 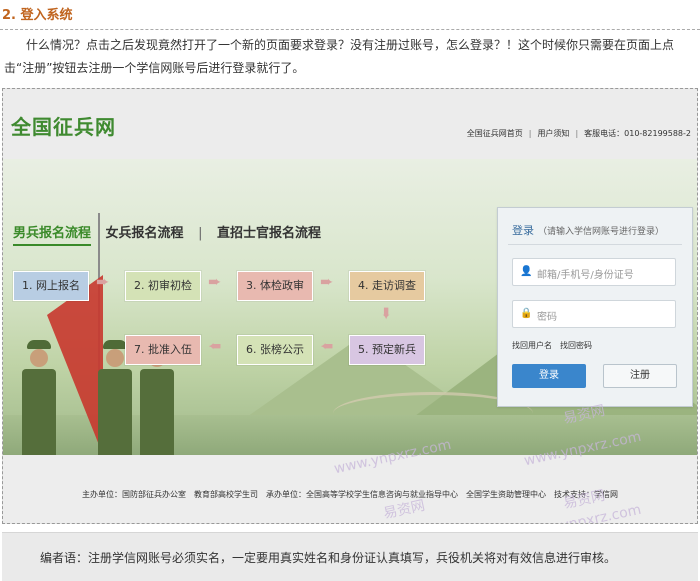 What do you see at coordinates (601, 232) in the screenshot?
I see `login-hint: （请输入学信网账号进行登录）` at bounding box center [601, 232].